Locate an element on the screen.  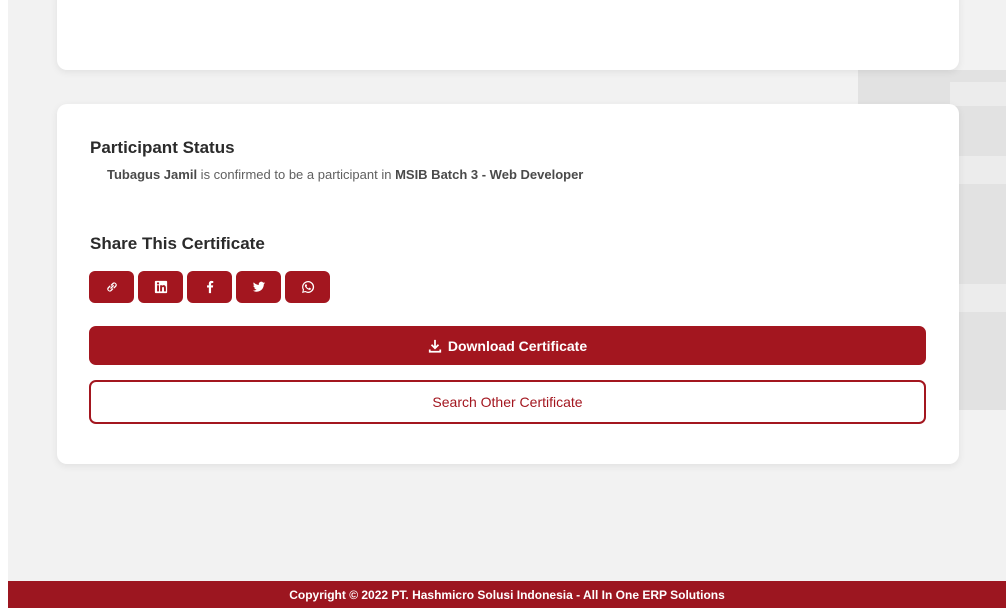
download-certificate-label: Download Certificate is located at coordinates (517, 345).